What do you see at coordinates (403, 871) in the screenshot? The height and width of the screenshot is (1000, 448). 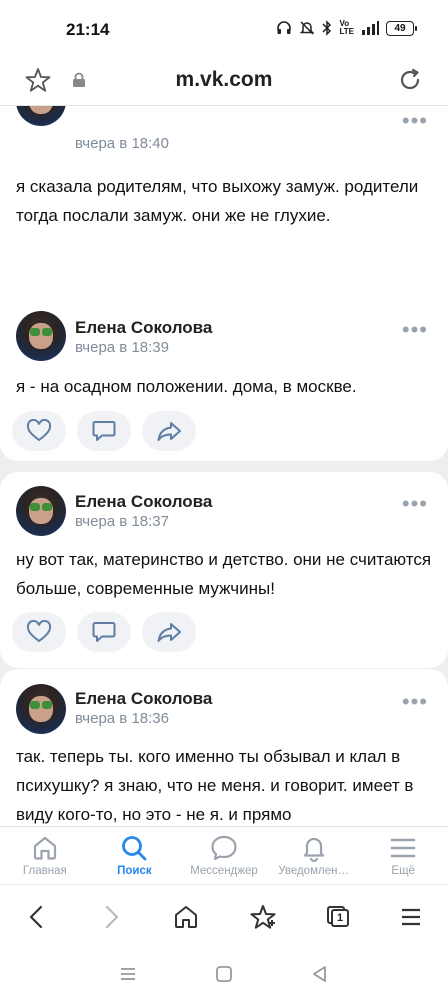 I see `nav-more-label: Ещё` at bounding box center [403, 871].